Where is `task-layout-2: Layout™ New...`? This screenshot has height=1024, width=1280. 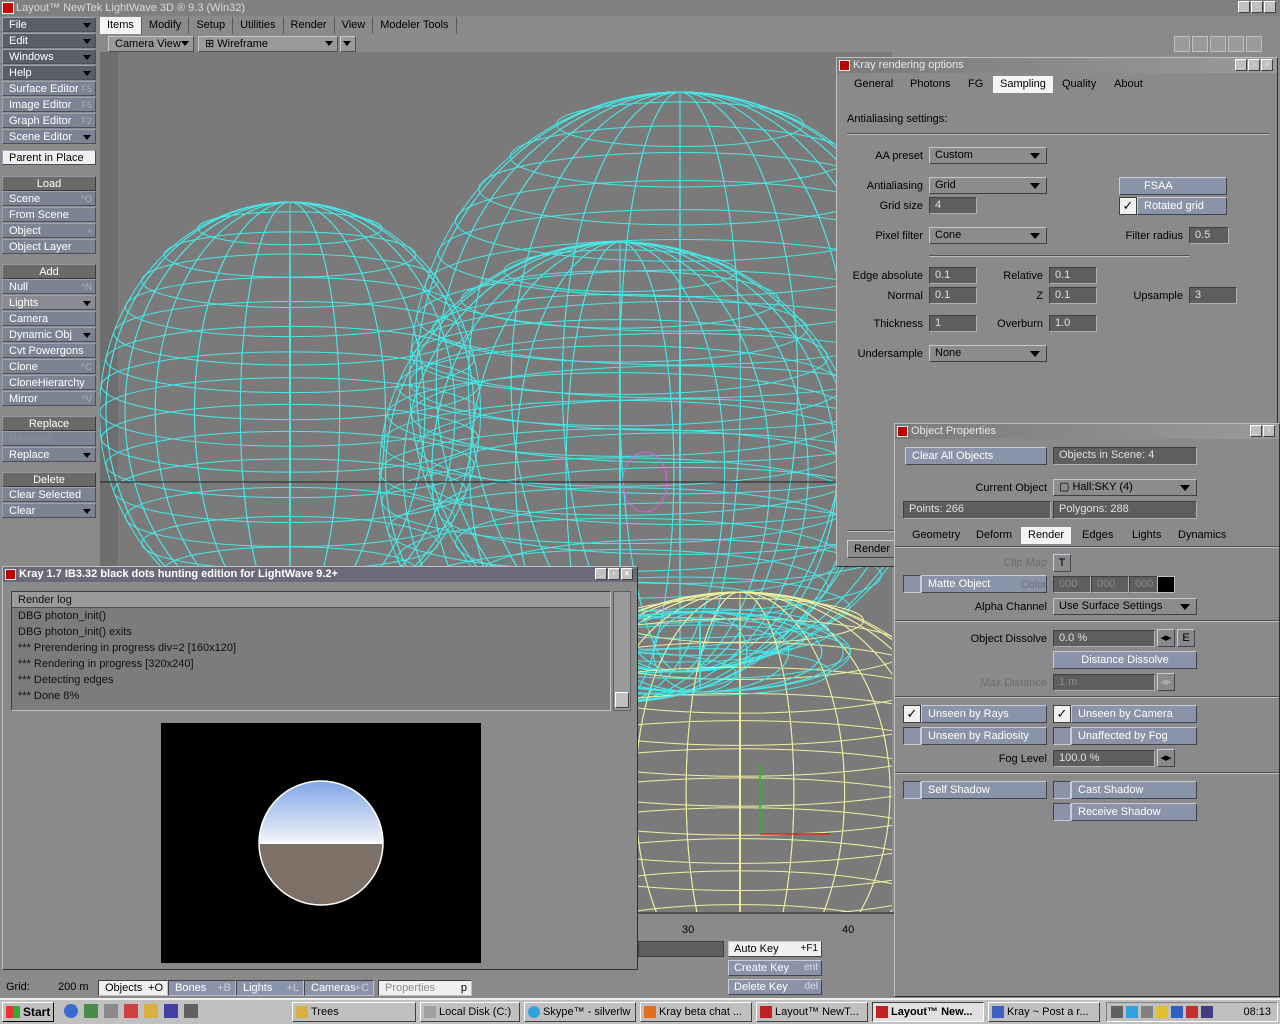 task-layout-2: Layout™ New... is located at coordinates (928, 1012).